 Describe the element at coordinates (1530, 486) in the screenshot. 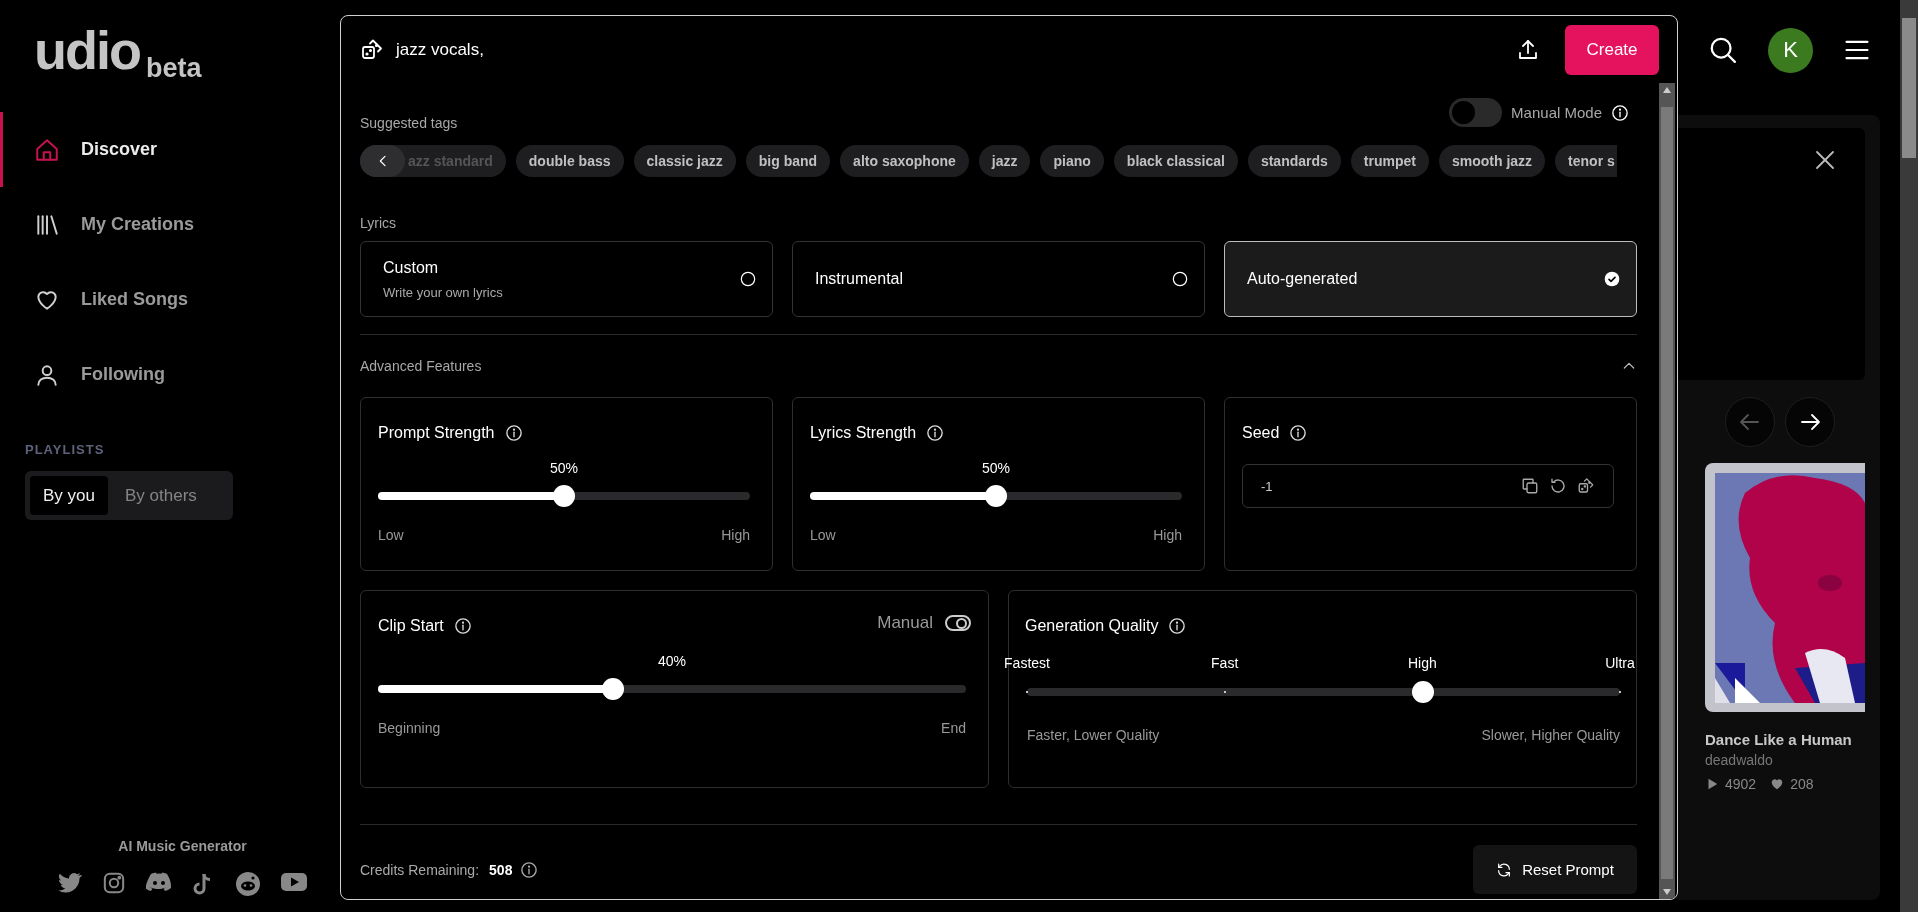

I see `copy-icon` at that location.